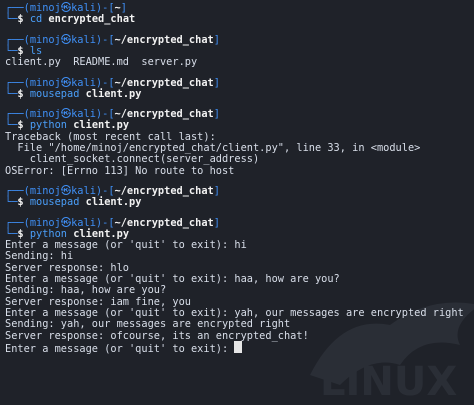  I want to click on output-text: Enter a message (or 'quit' to exit):, so click(120, 348).